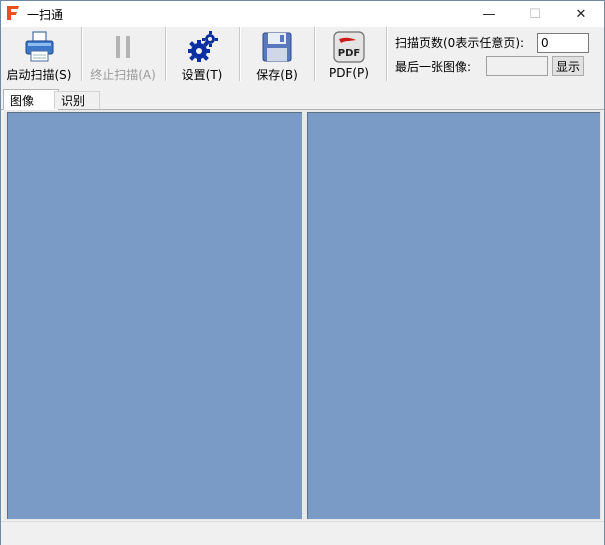 Image resolution: width=605 pixels, height=545 pixels. What do you see at coordinates (39, 75) in the screenshot?
I see `start-scan-label: 启动扫描(S)` at bounding box center [39, 75].